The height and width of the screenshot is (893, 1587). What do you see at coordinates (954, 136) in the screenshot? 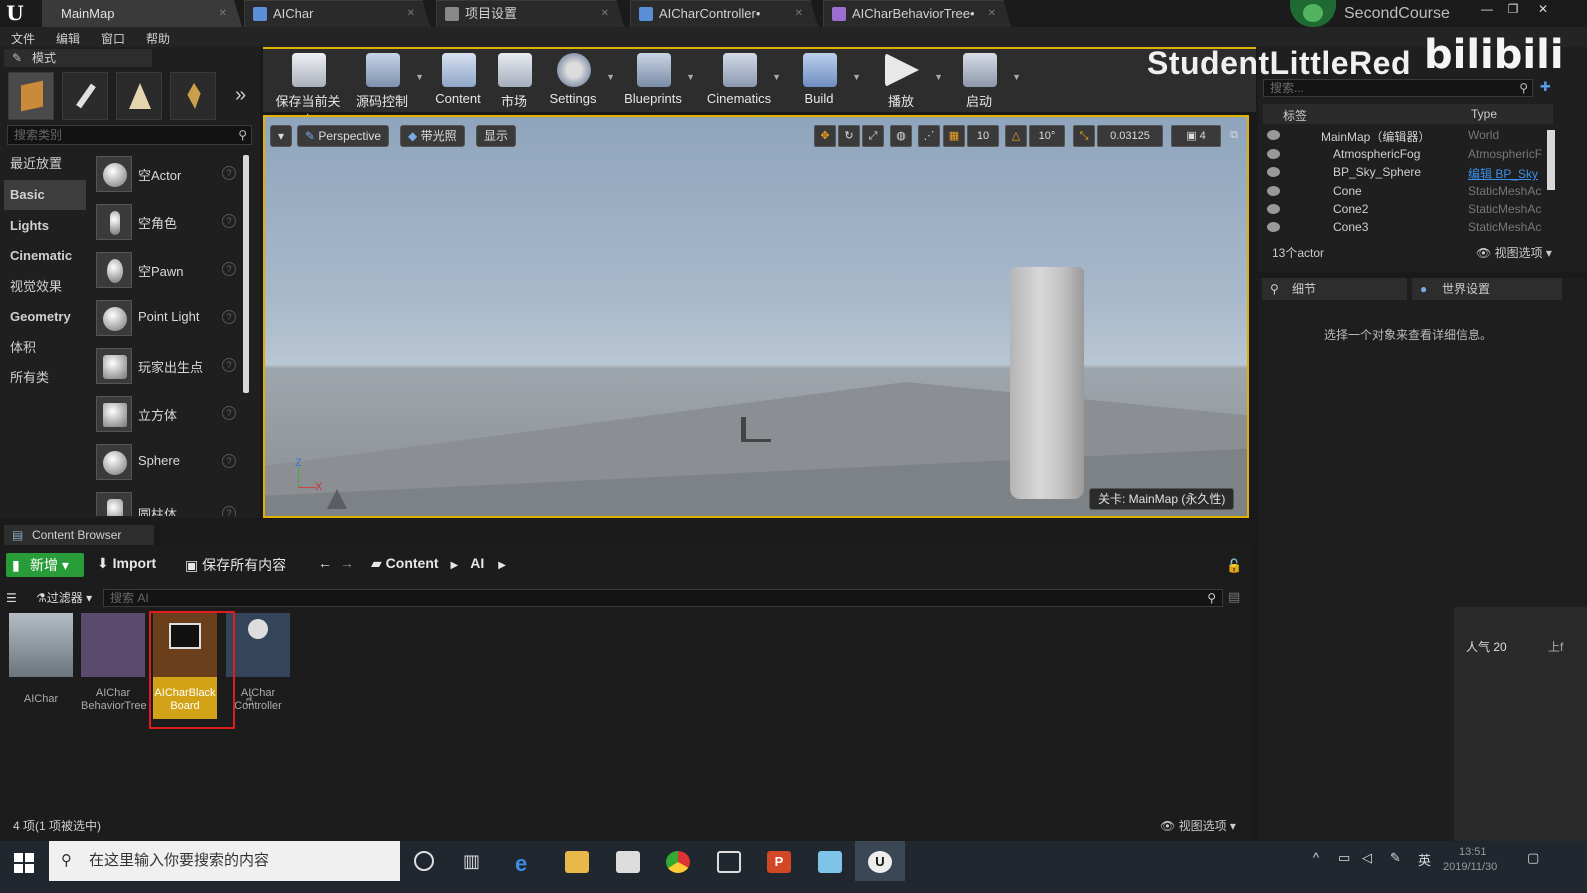
I see `grid-snap-icon: ▦` at bounding box center [954, 136].